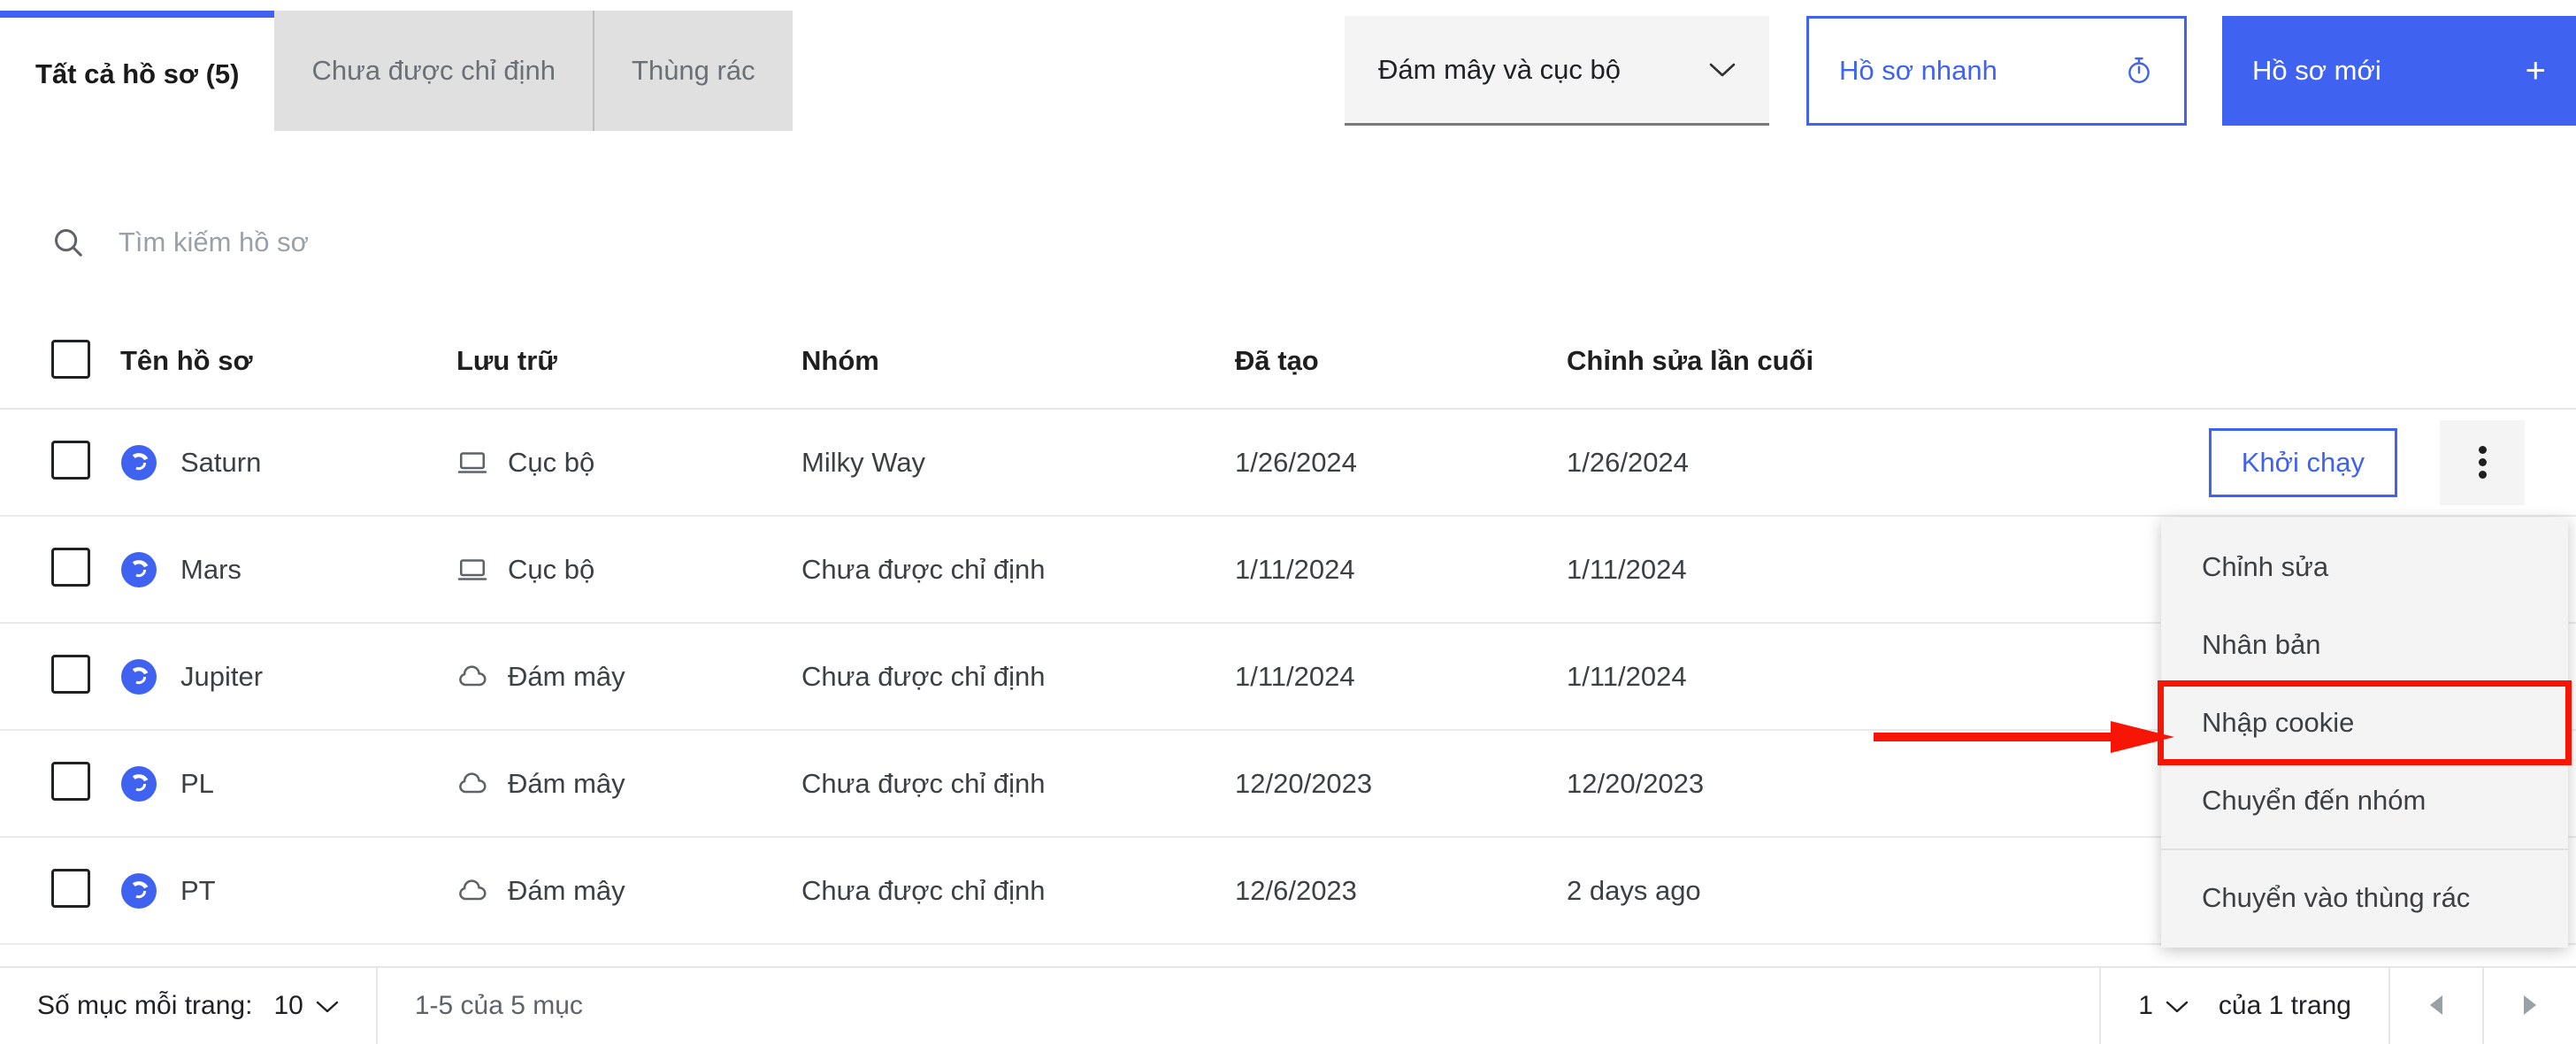  What do you see at coordinates (2145, 1006) in the screenshot?
I see `page-value: 1` at bounding box center [2145, 1006].